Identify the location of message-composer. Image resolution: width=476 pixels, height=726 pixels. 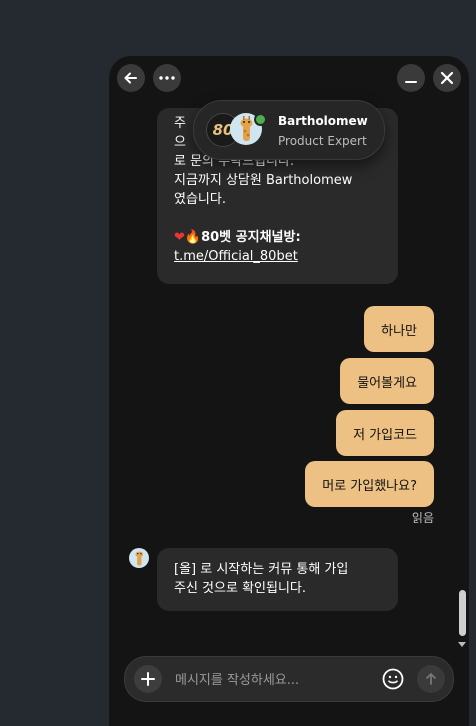
(289, 679).